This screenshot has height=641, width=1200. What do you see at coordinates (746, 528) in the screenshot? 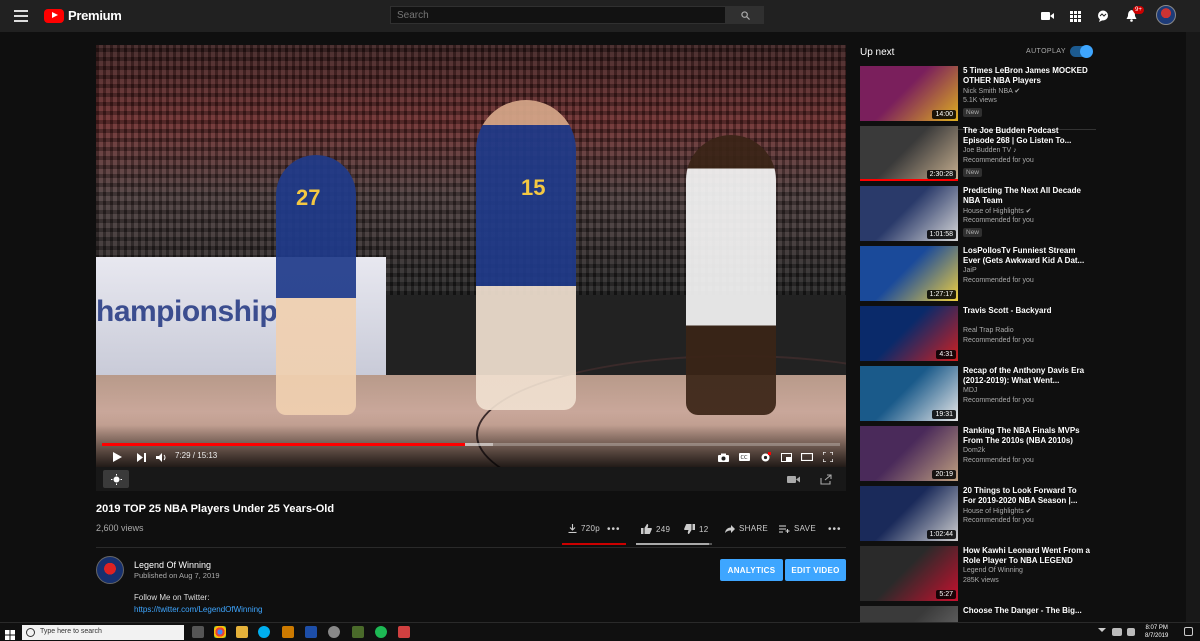
I see `share-button: SHARE` at bounding box center [746, 528].